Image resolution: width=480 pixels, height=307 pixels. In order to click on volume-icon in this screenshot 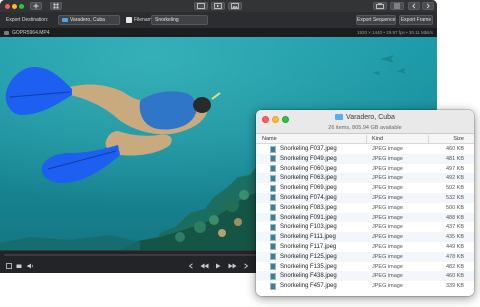, I will do `click(30, 266)`.